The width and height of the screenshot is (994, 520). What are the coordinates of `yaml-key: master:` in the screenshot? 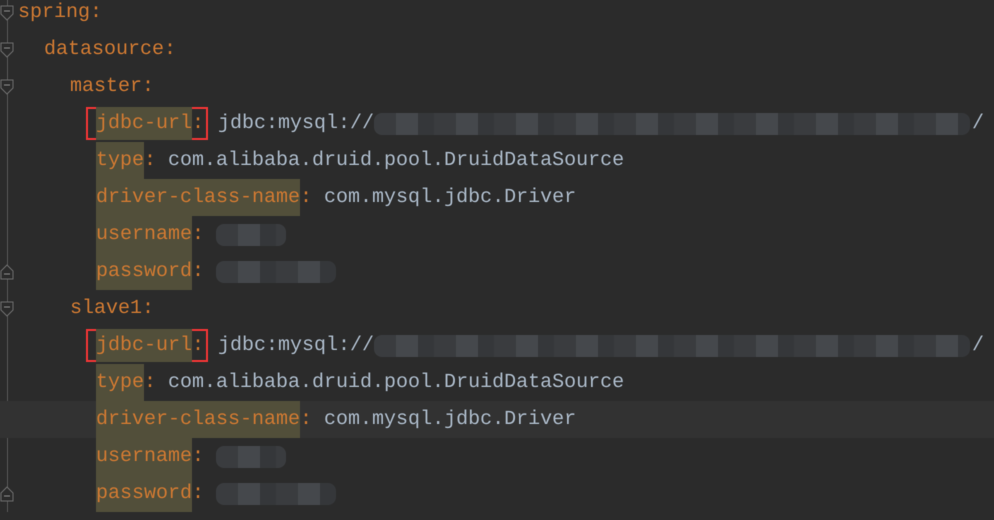 It's located at (112, 86).